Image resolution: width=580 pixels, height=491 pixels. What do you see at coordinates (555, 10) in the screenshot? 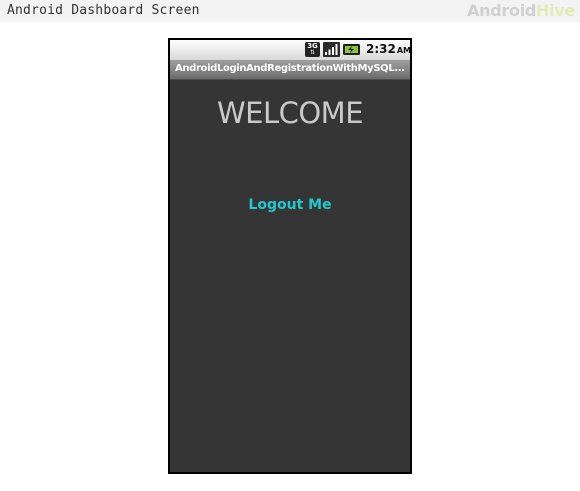
I see `brand-logo-part2: Hive` at bounding box center [555, 10].